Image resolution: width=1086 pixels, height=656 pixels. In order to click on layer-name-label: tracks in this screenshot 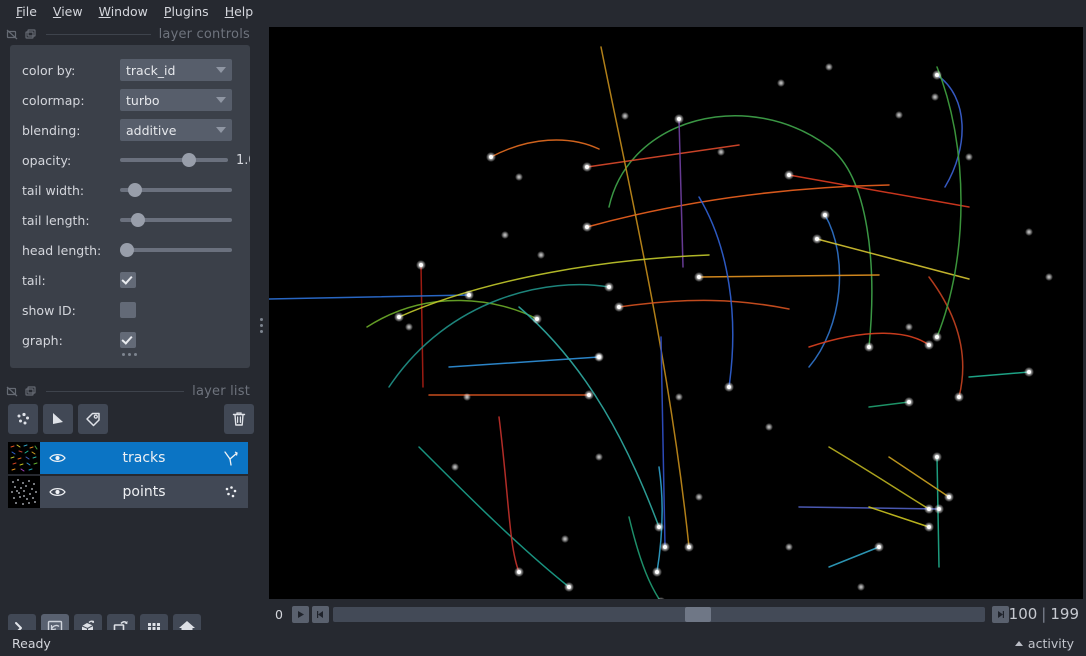, I will do `click(144, 458)`.